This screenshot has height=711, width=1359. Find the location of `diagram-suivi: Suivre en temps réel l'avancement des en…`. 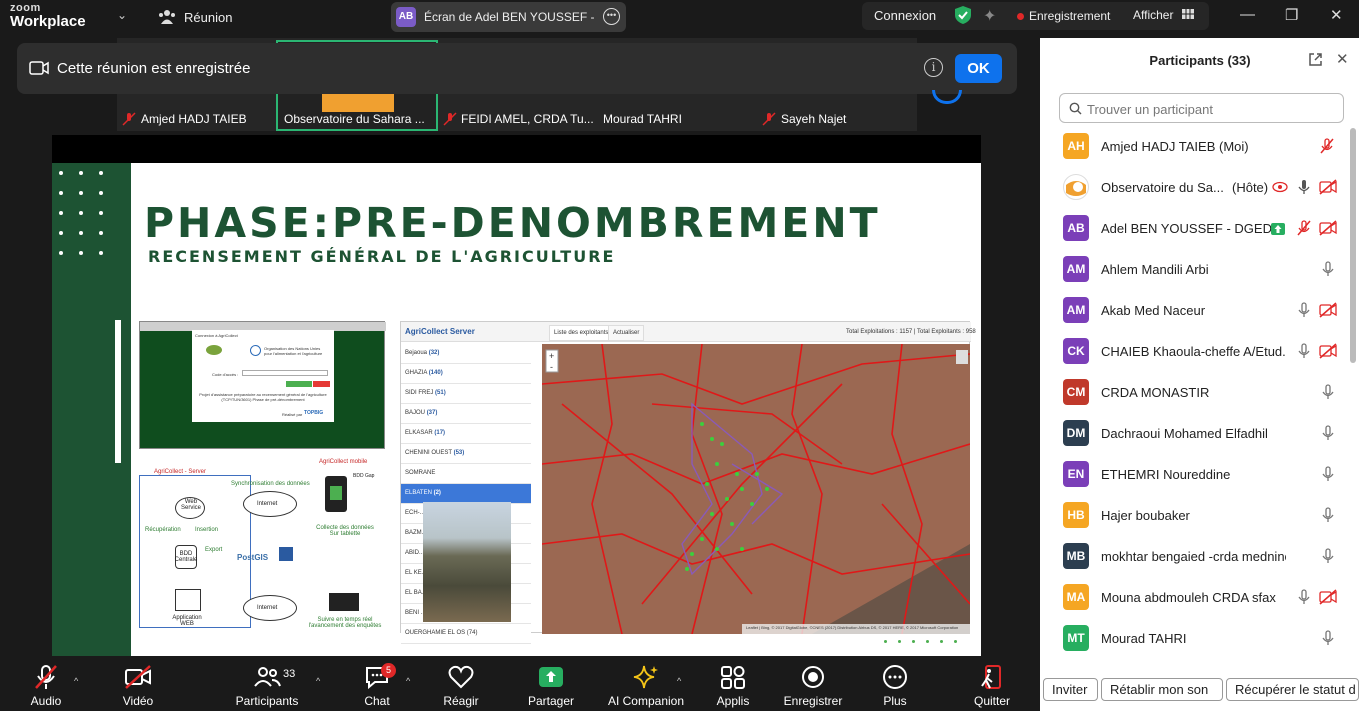

diagram-suivi: Suivre en temps réel l'avancement des en… is located at coordinates (345, 623).